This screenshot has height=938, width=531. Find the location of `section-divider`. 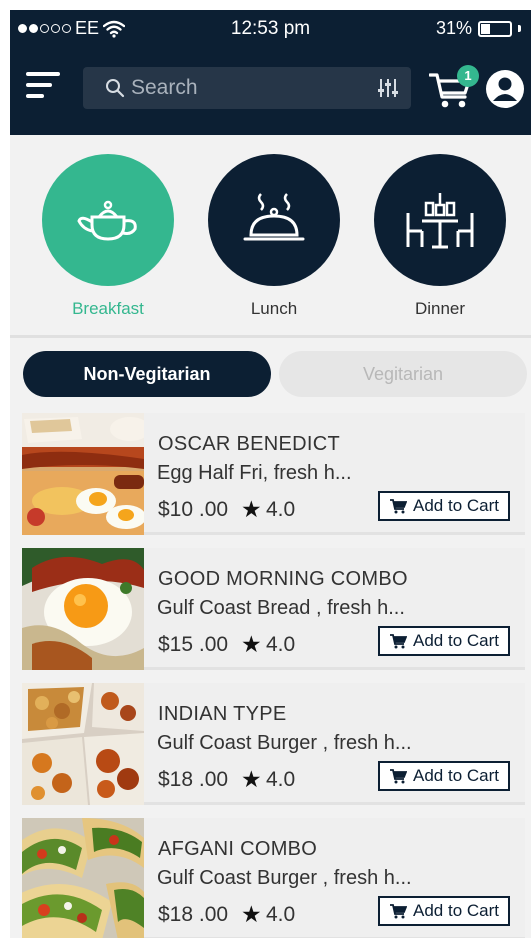

section-divider is located at coordinates (270, 336).